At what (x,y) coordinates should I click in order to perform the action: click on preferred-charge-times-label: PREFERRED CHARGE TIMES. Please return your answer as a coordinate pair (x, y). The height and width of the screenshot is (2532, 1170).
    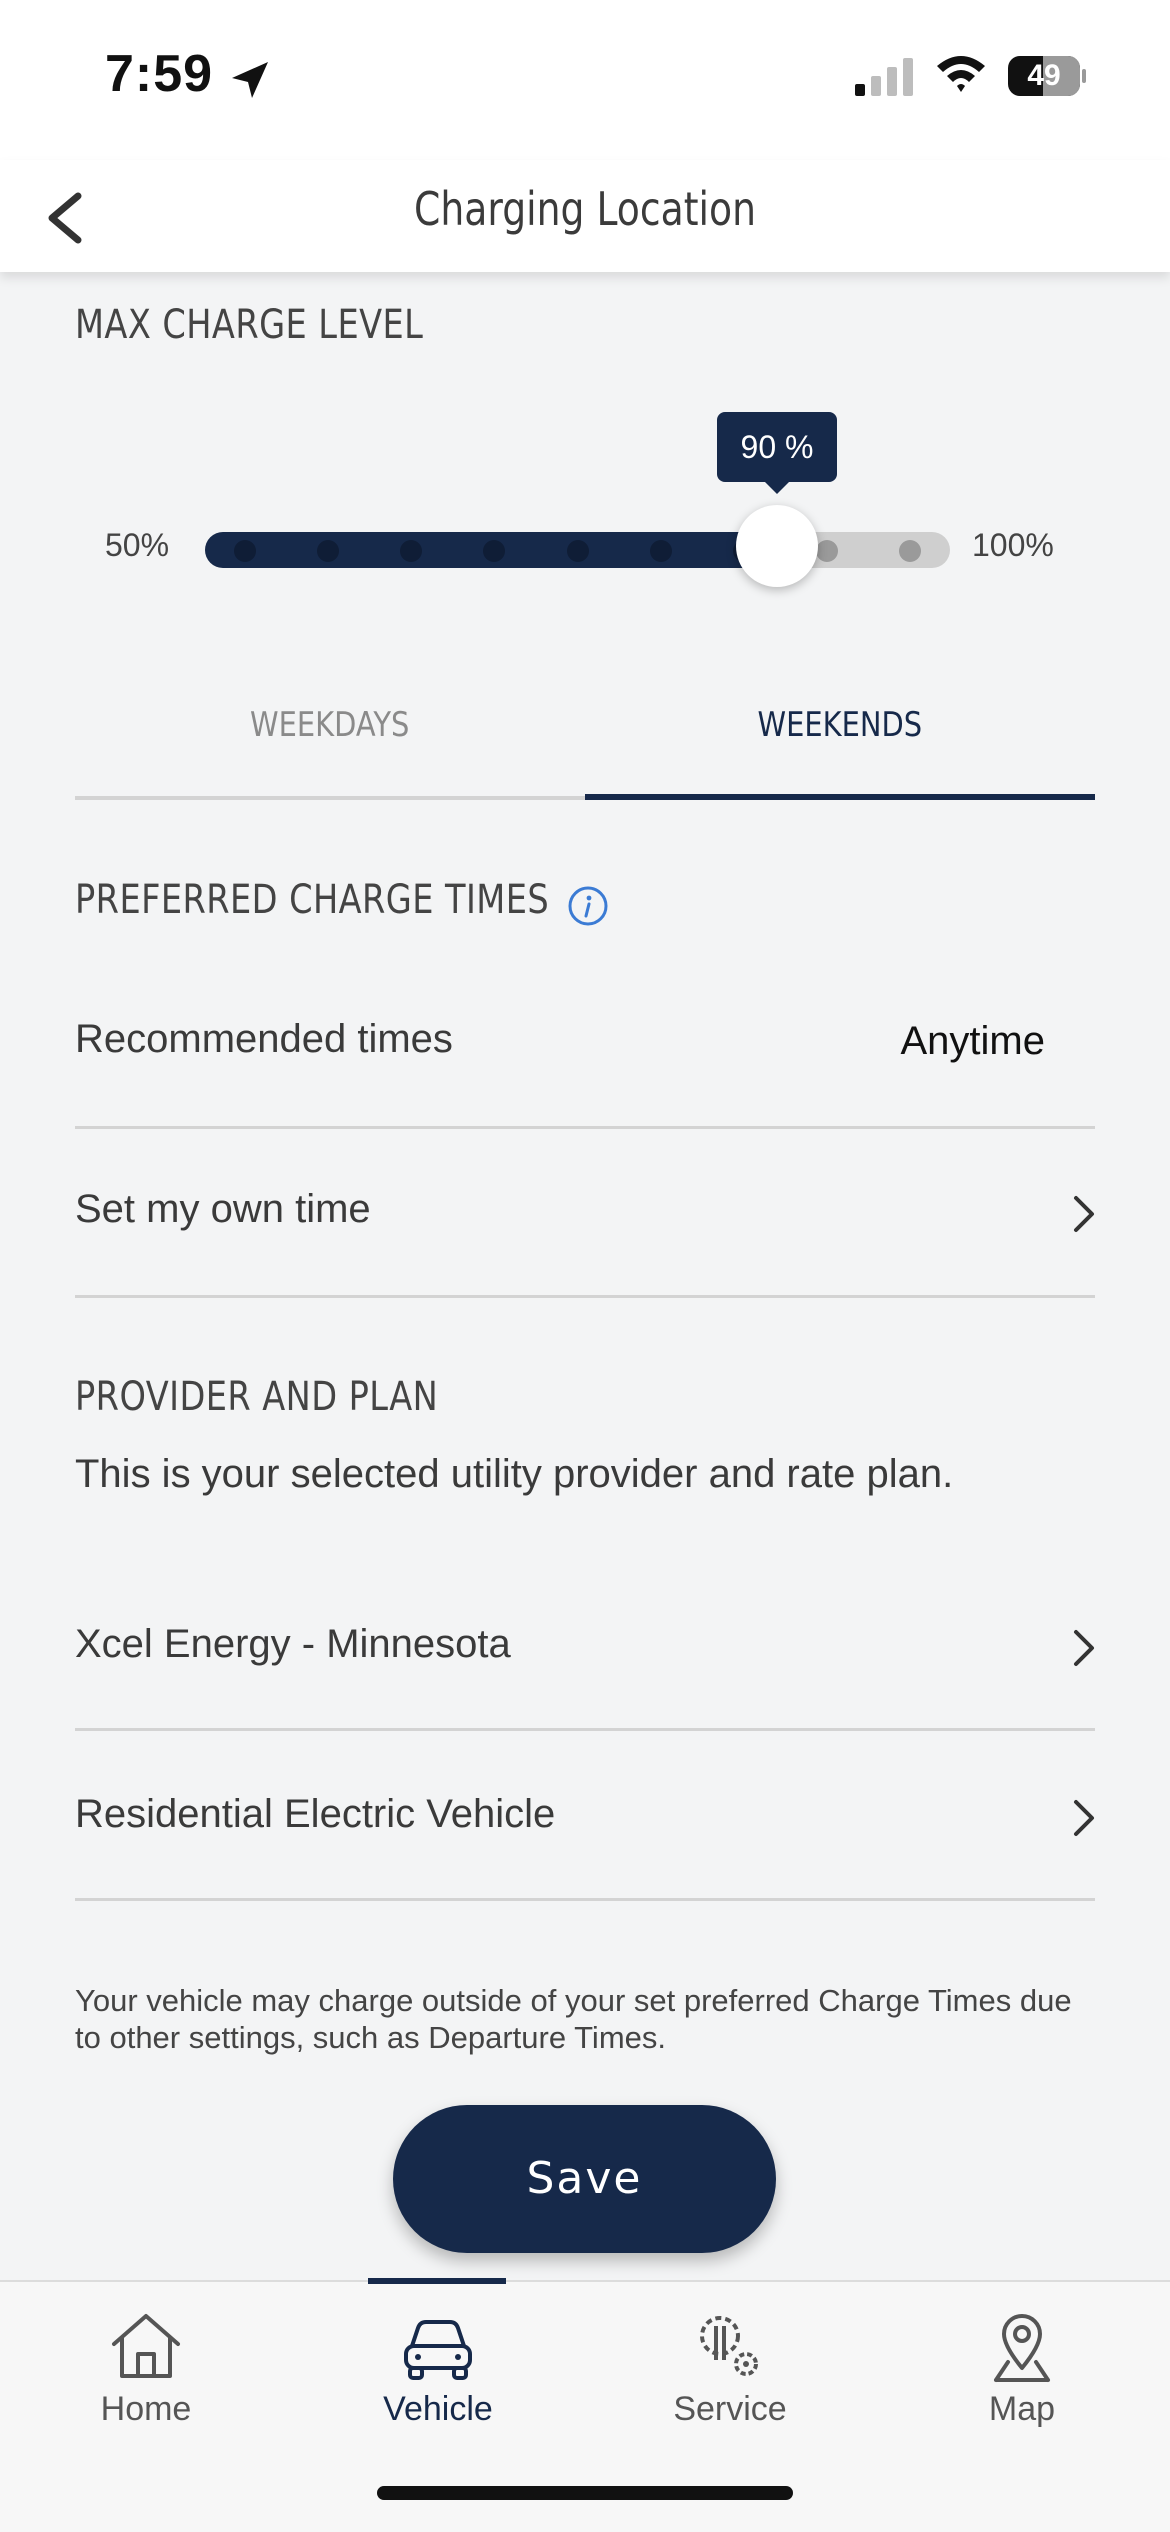
    Looking at the image, I should click on (312, 900).